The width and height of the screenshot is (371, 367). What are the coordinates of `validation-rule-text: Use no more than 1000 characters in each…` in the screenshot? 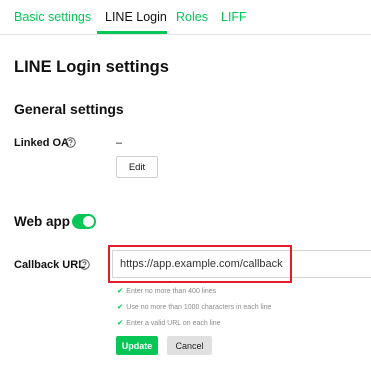 It's located at (199, 307).